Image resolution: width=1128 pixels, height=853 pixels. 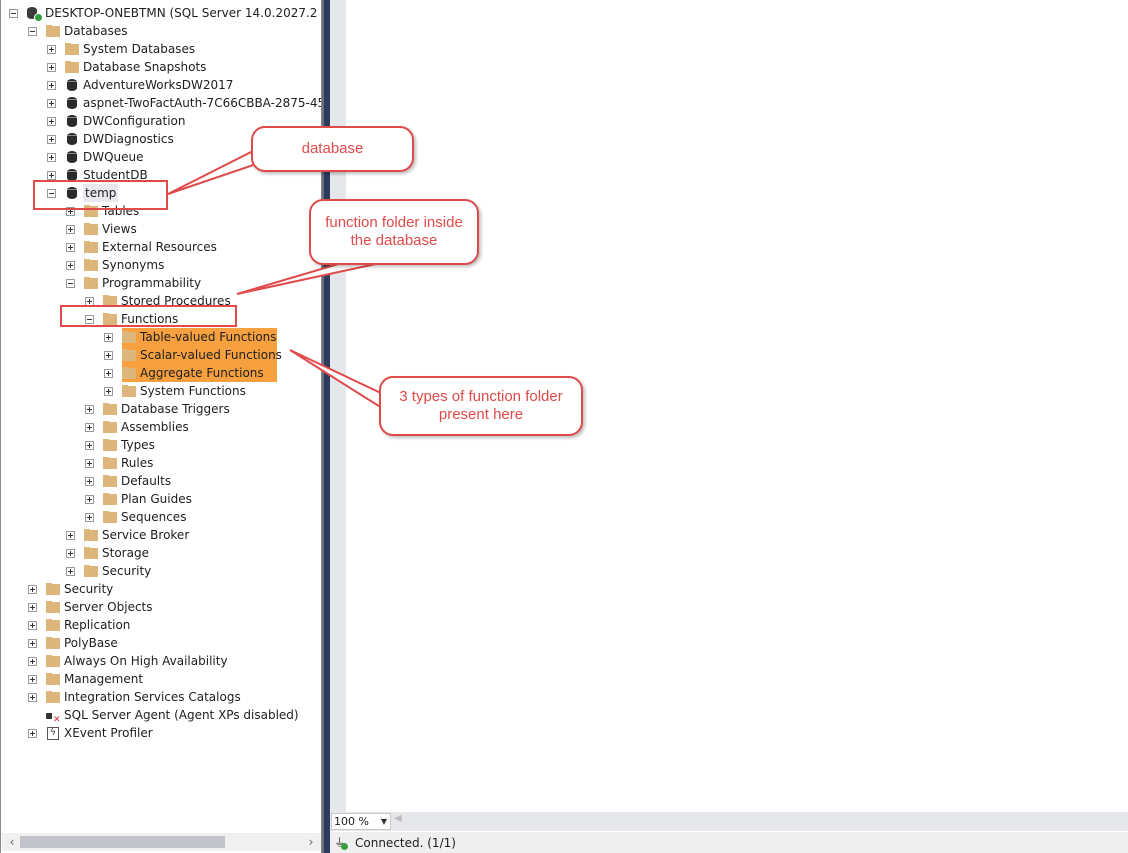 What do you see at coordinates (184, 373) in the screenshot?
I see `tree-node-aggregate-functions: Aggregate Functions` at bounding box center [184, 373].